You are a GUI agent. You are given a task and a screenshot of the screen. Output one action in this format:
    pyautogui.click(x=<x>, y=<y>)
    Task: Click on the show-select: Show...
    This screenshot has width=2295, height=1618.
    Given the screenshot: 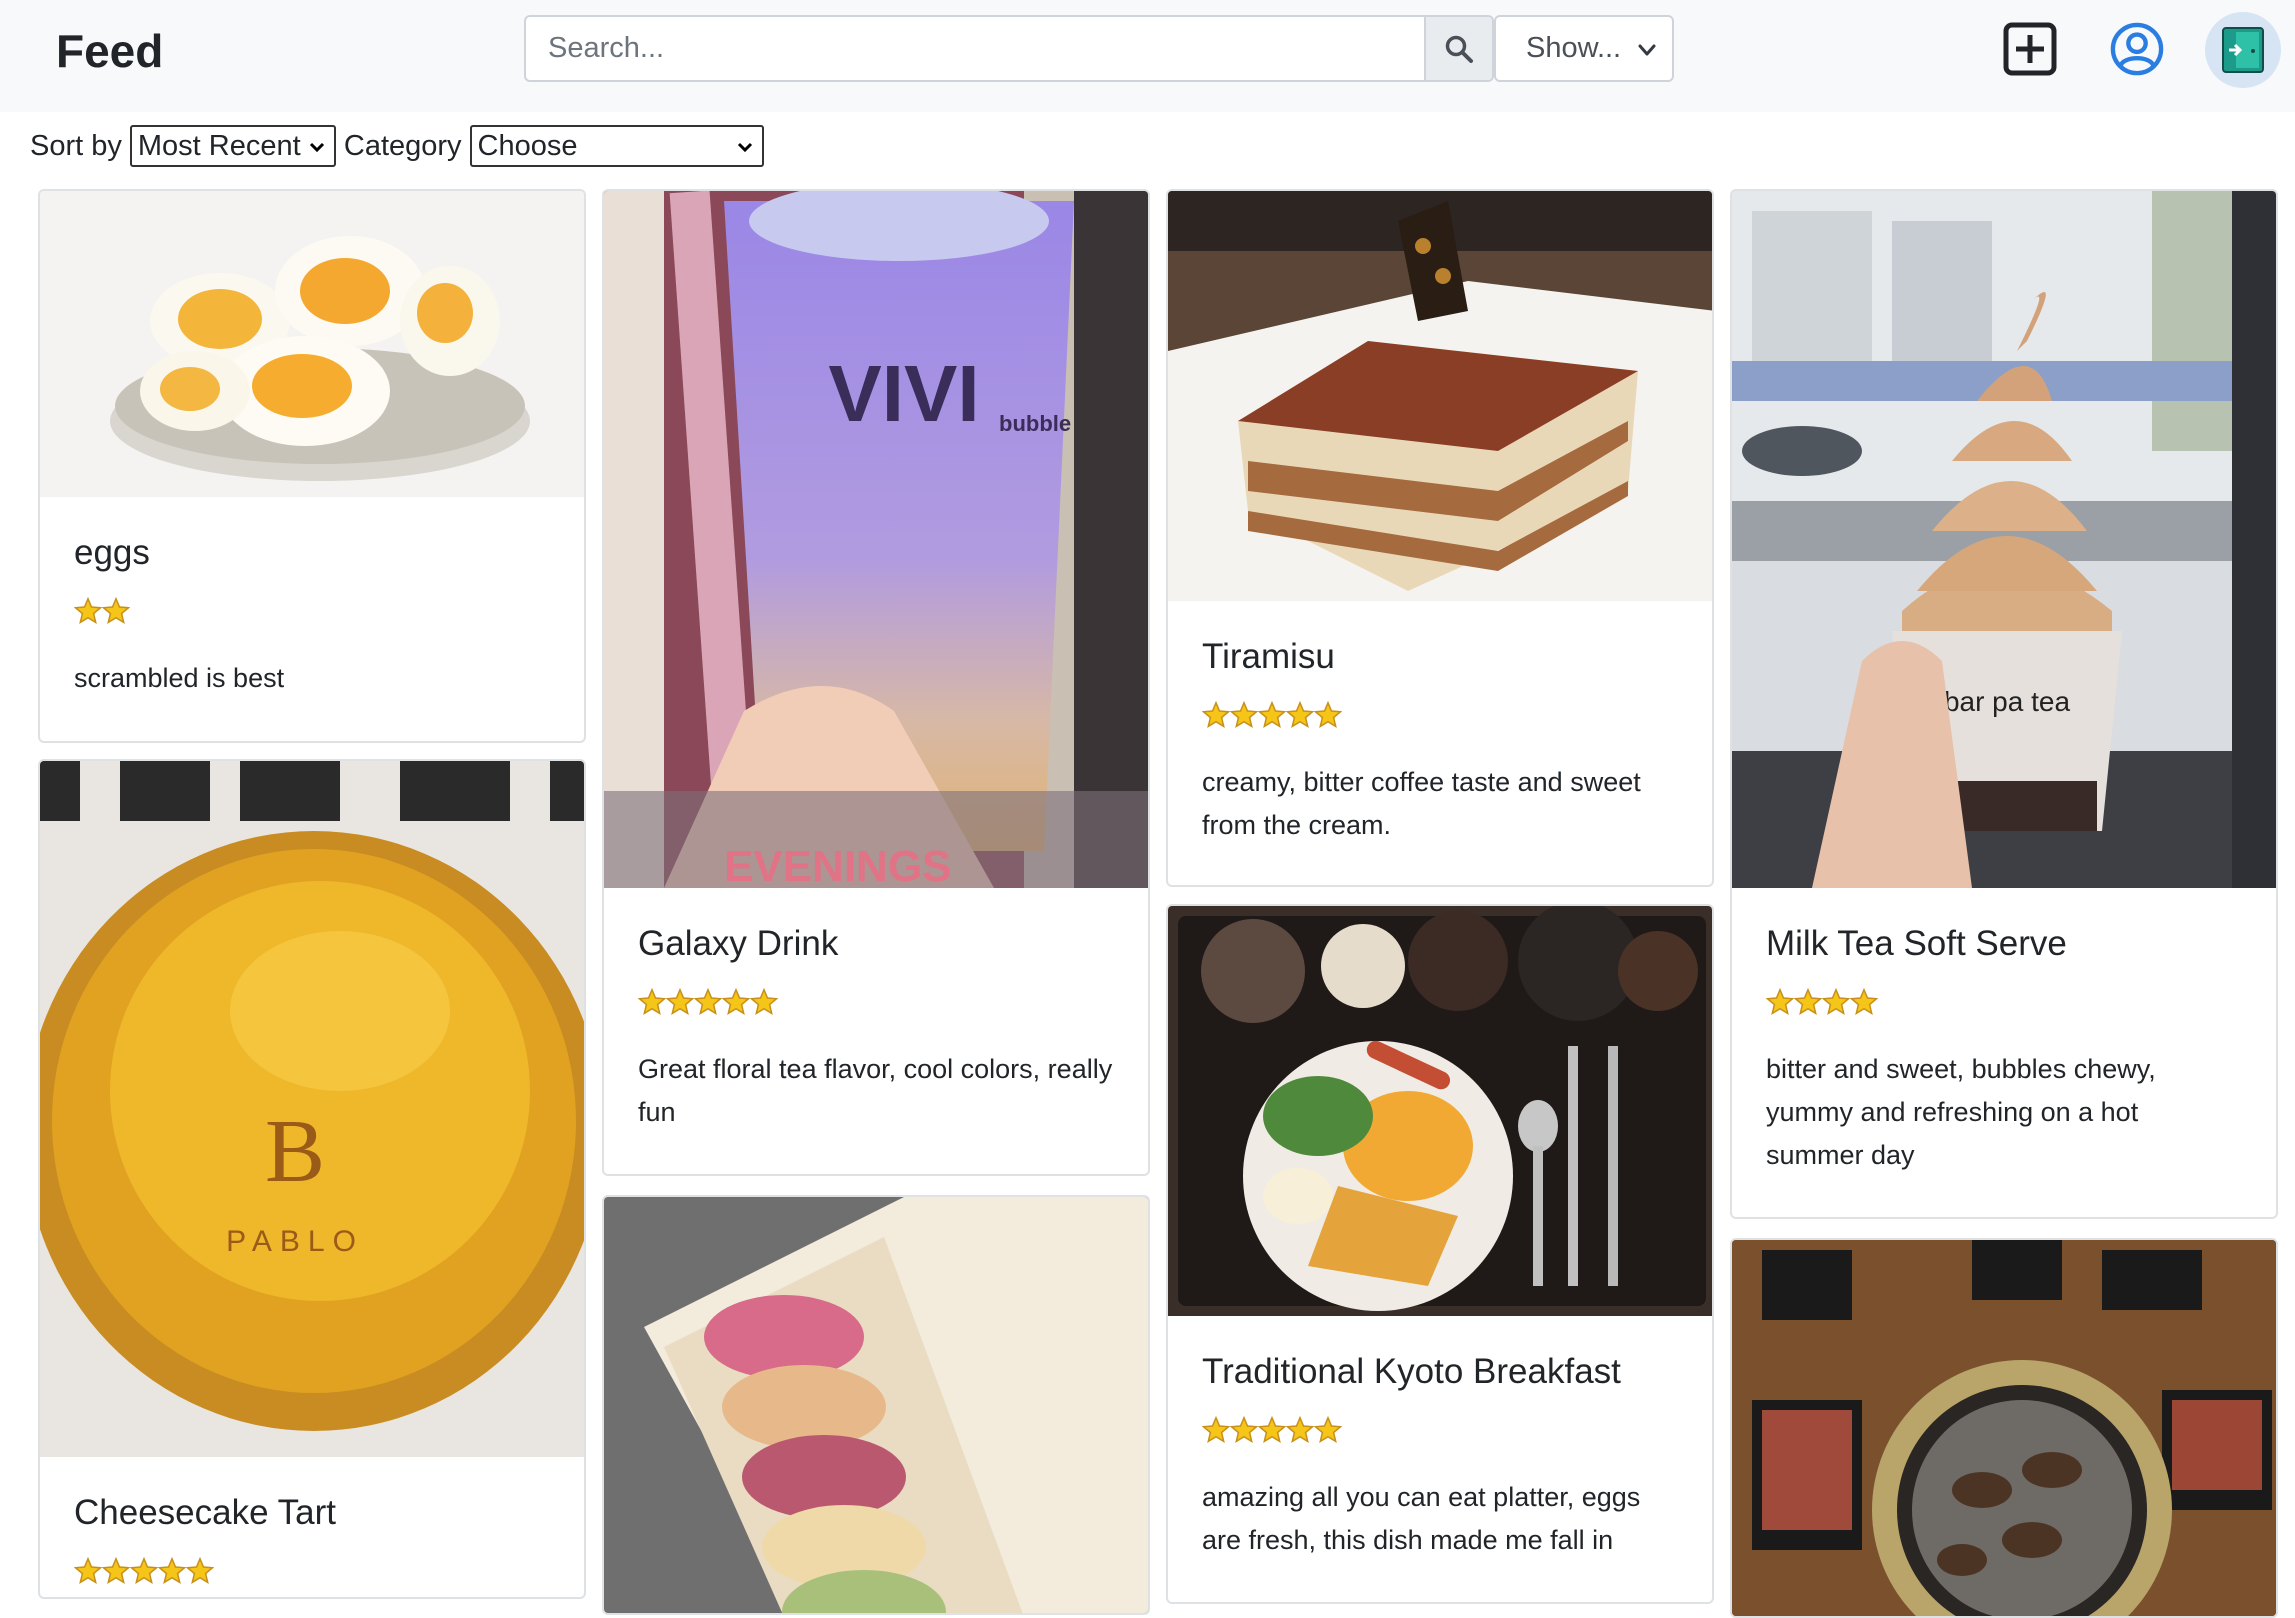 What is the action you would take?
    pyautogui.click(x=1584, y=48)
    